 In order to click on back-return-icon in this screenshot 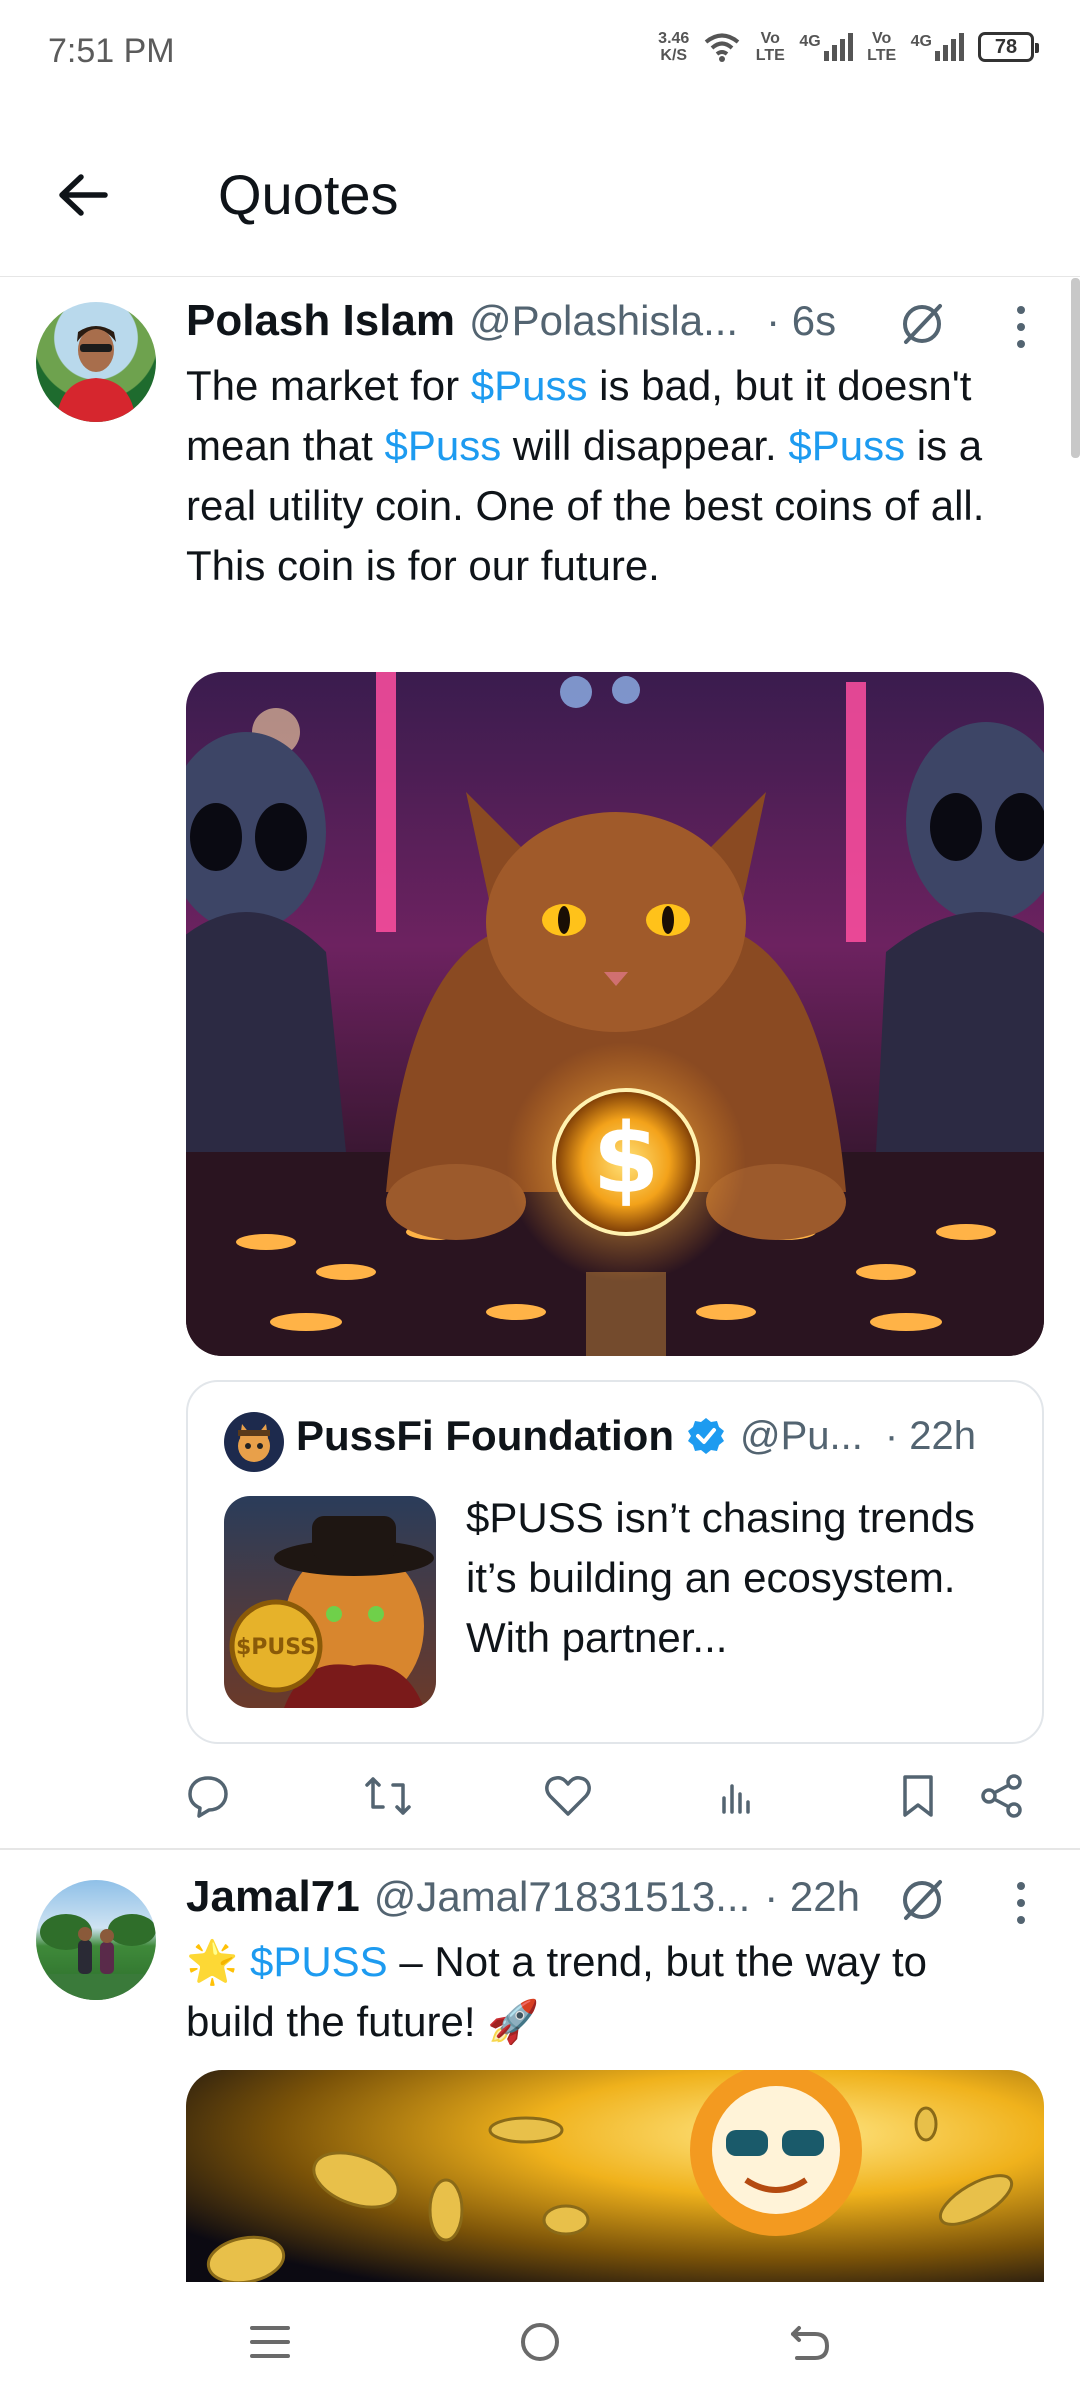, I will do `click(810, 2343)`.